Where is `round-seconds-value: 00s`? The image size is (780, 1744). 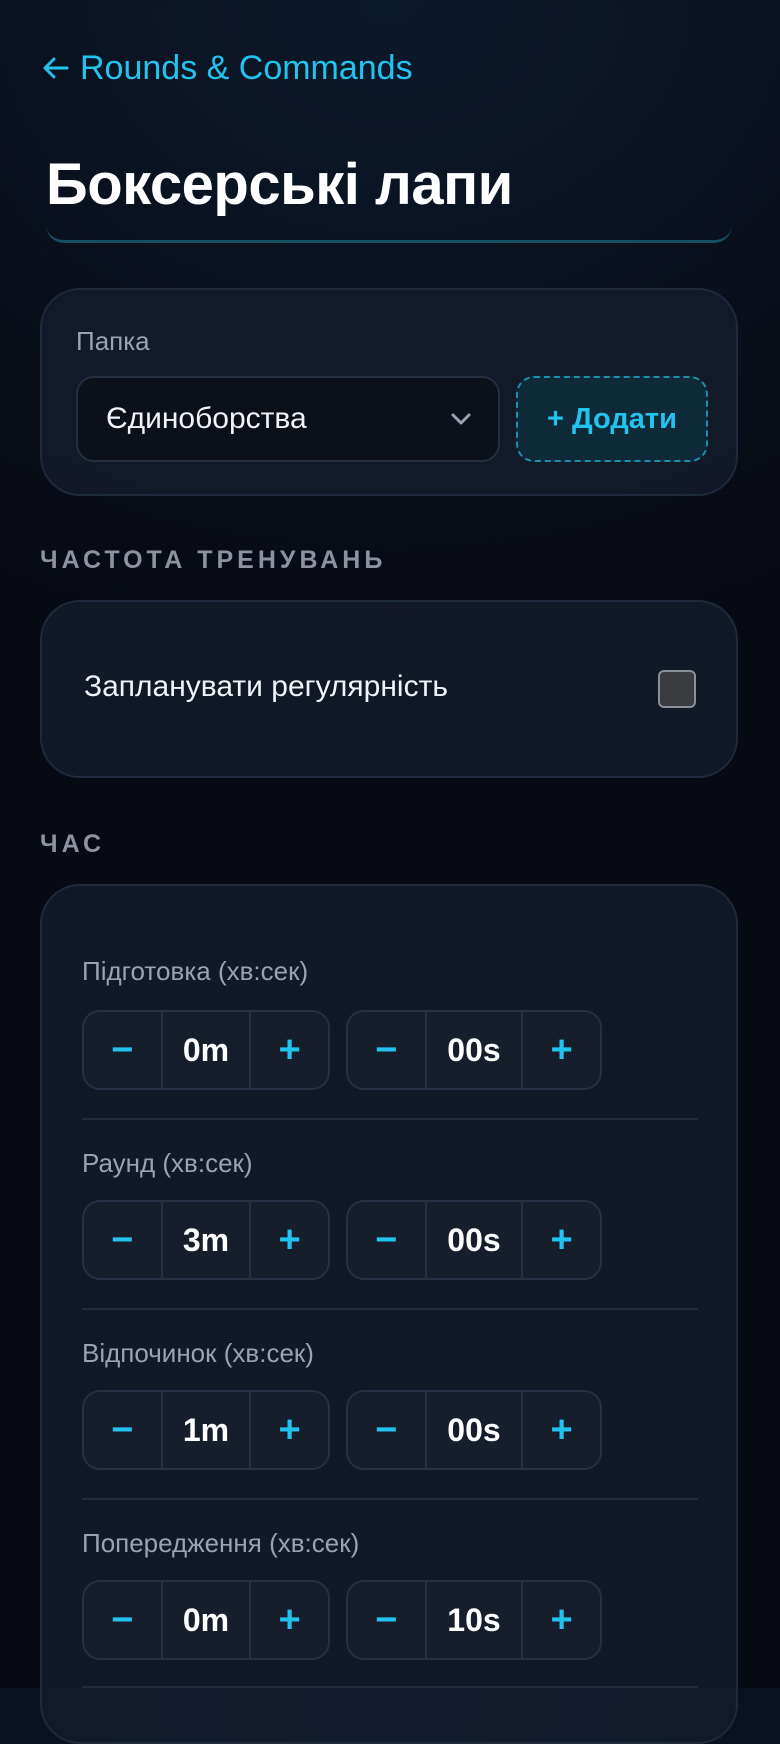 round-seconds-value: 00s is located at coordinates (474, 1240).